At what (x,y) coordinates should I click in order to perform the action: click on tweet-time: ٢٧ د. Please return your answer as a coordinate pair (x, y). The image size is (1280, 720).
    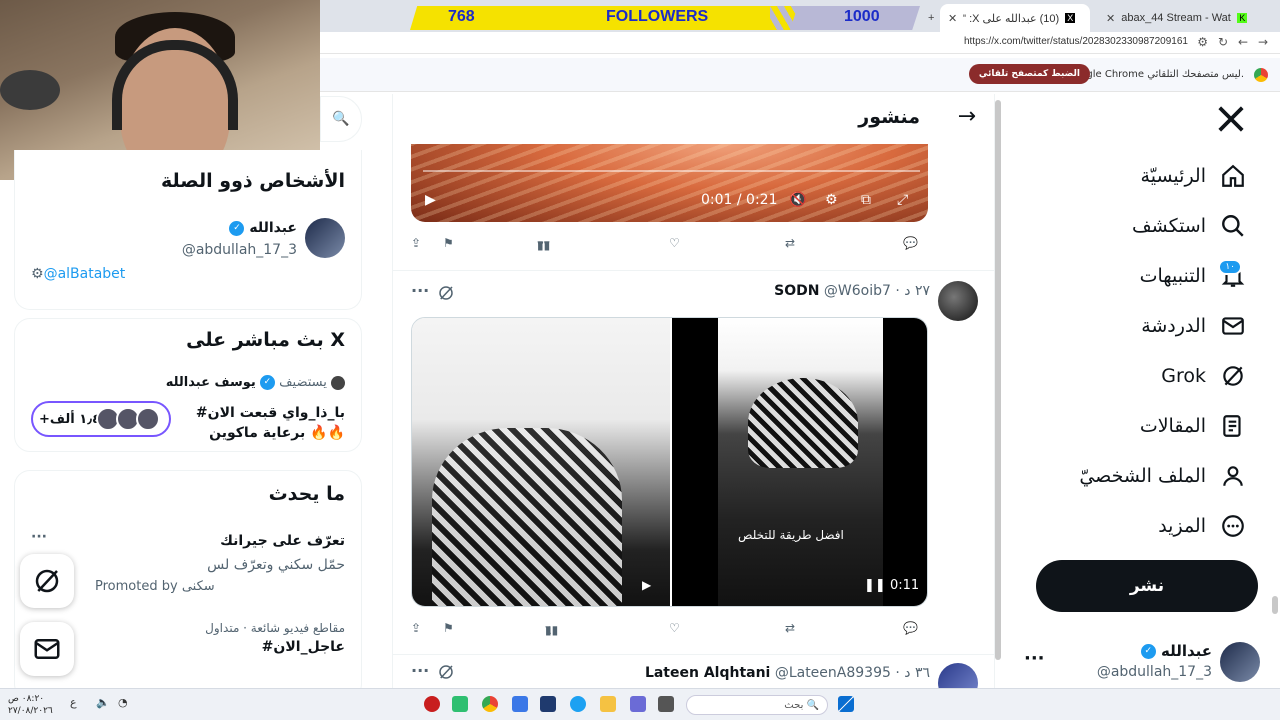
    Looking at the image, I should click on (917, 291).